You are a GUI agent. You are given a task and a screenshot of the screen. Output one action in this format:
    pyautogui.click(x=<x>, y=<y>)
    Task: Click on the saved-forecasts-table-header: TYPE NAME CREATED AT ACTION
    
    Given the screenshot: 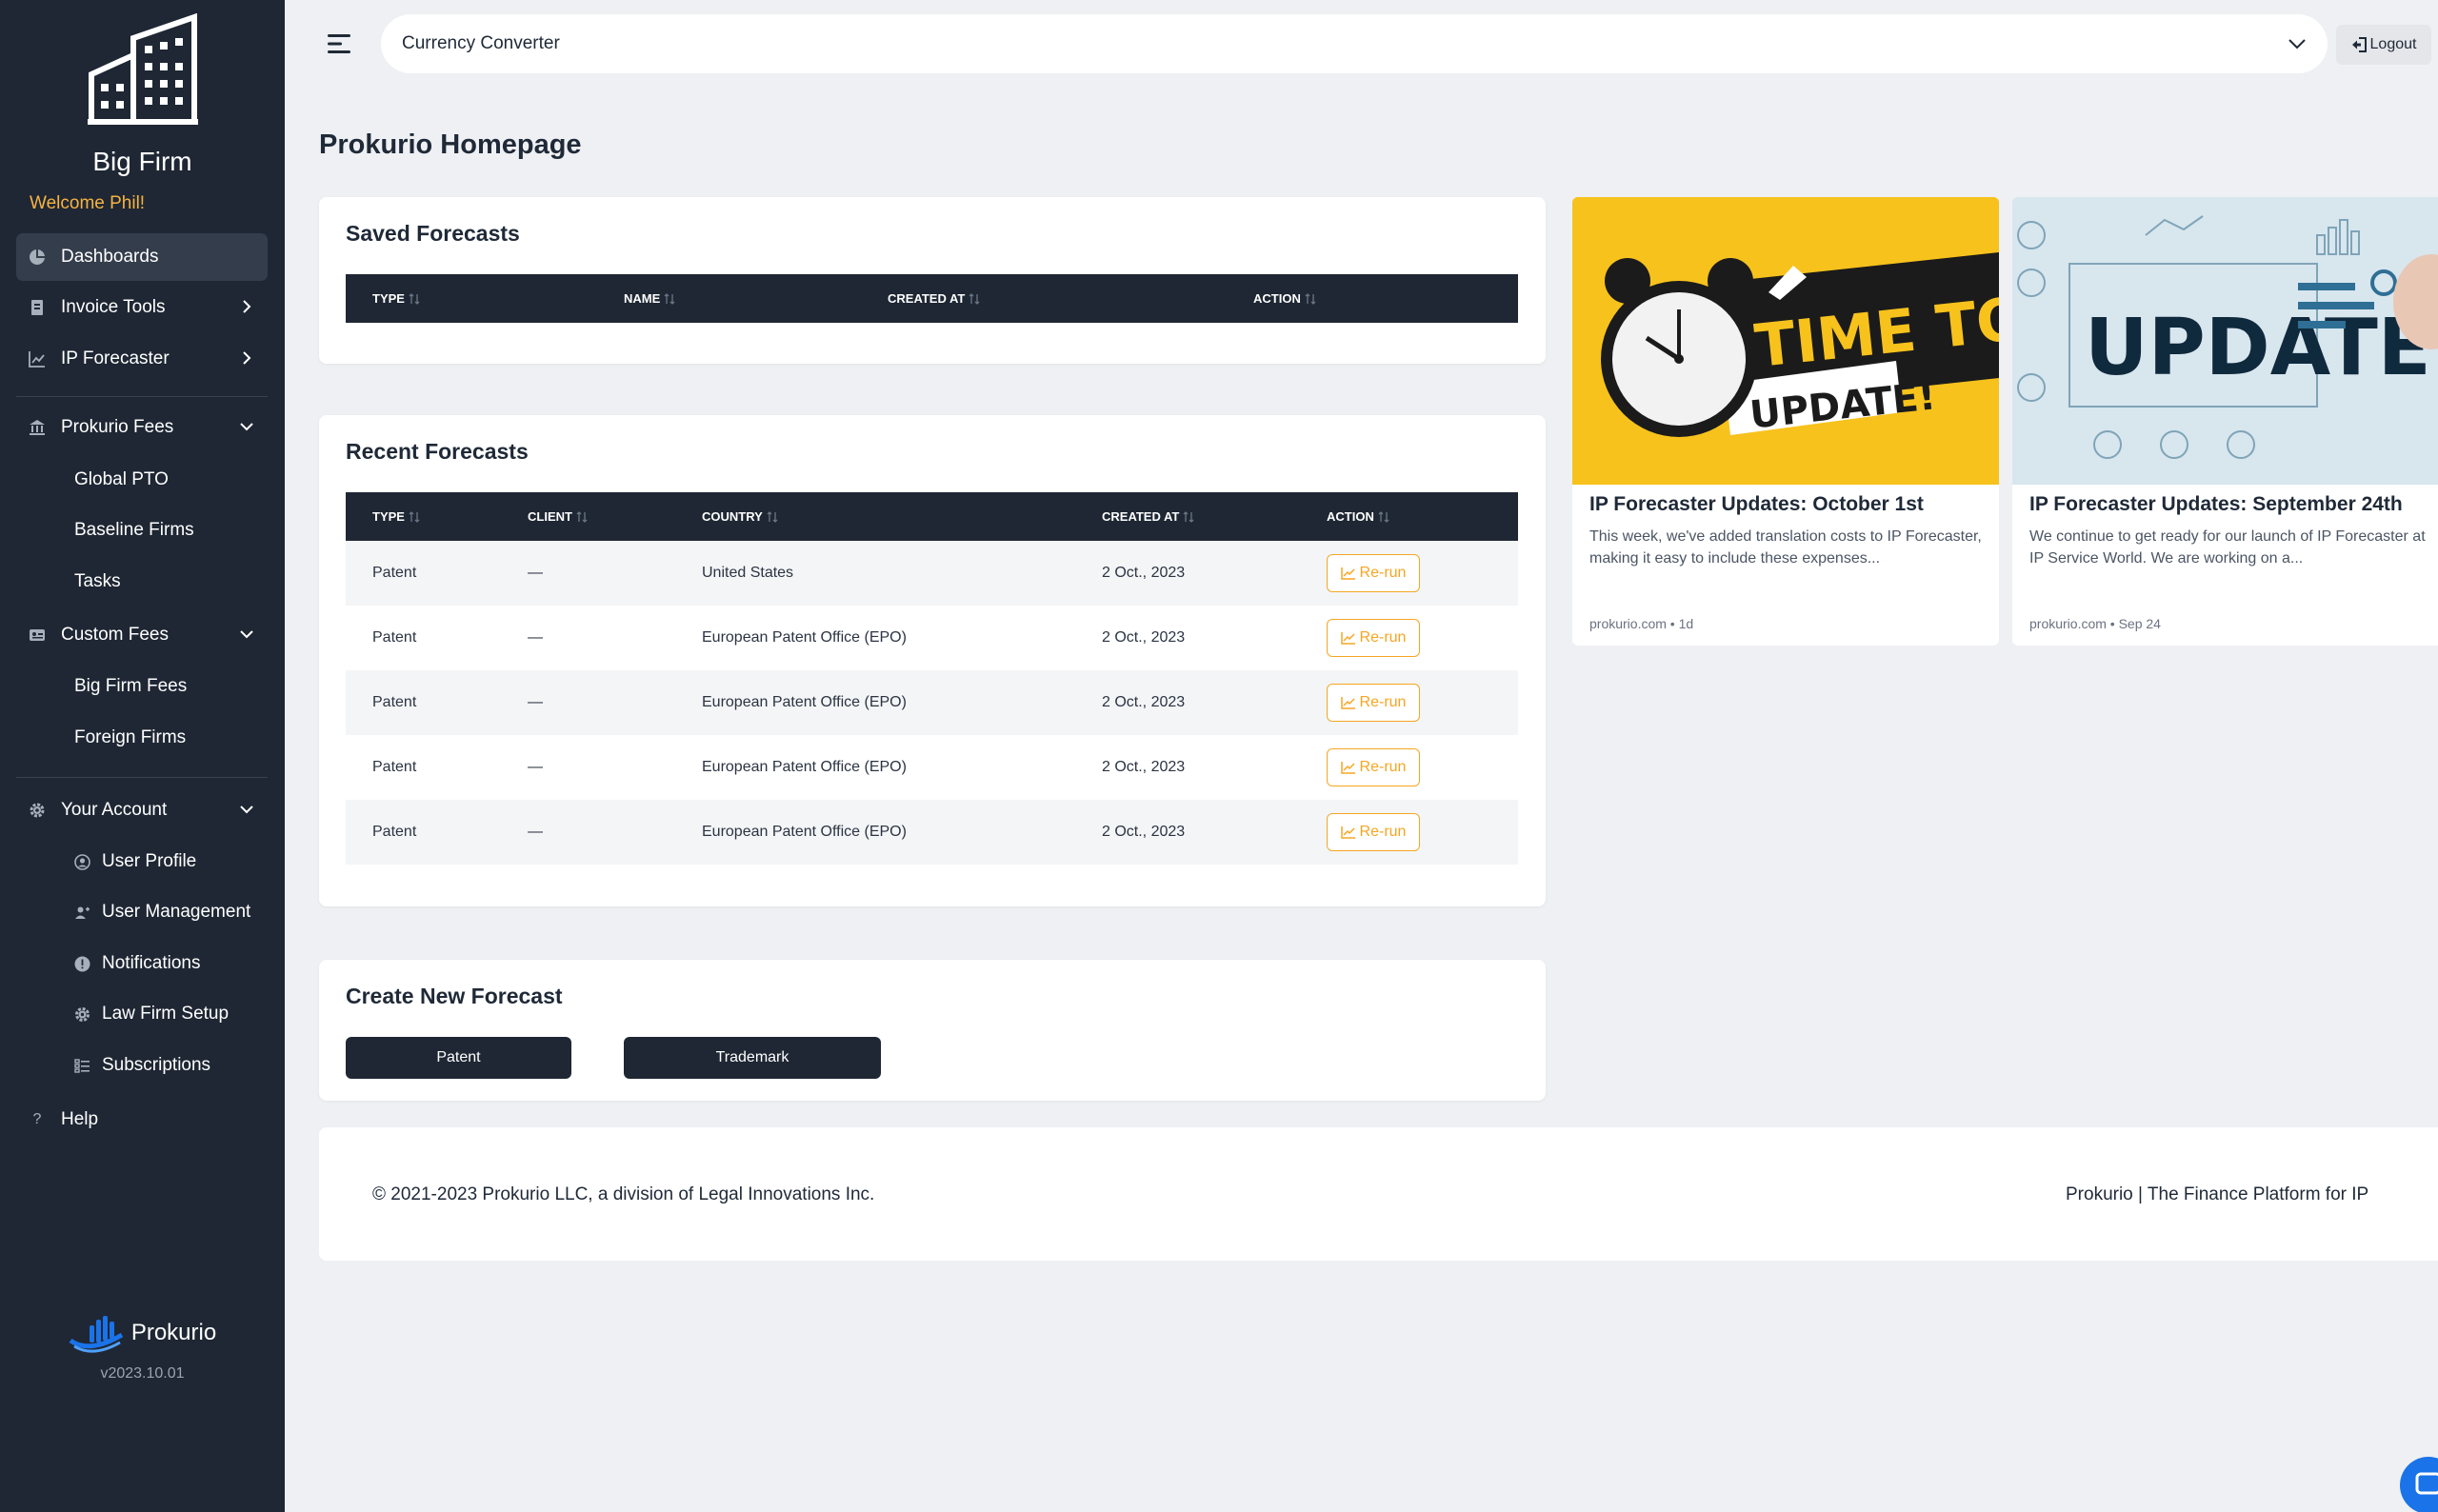 What is the action you would take?
    pyautogui.click(x=932, y=298)
    